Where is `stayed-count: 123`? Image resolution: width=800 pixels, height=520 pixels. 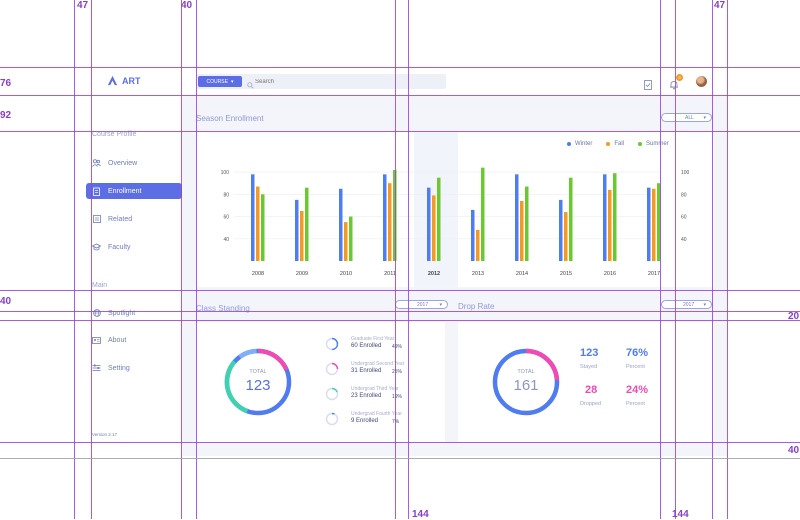
stayed-count: 123 is located at coordinates (589, 353).